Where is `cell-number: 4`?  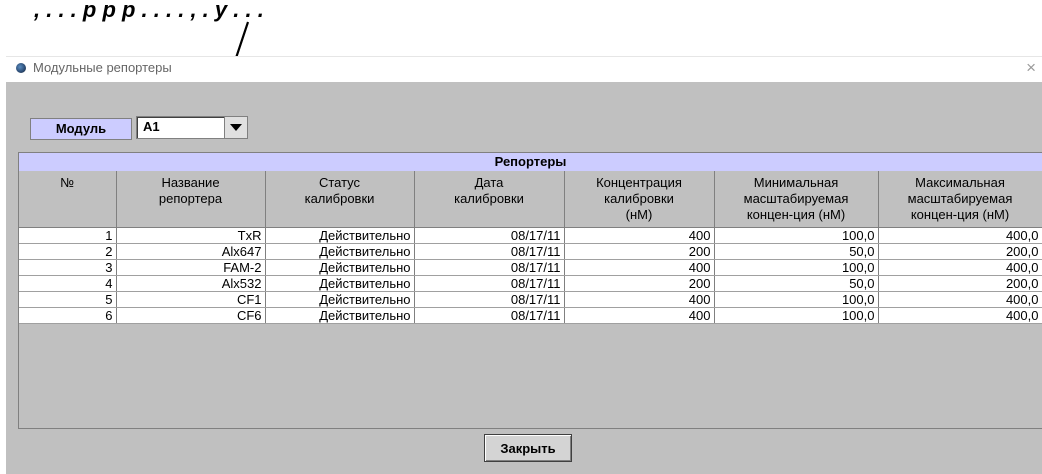 cell-number: 4 is located at coordinates (68, 283).